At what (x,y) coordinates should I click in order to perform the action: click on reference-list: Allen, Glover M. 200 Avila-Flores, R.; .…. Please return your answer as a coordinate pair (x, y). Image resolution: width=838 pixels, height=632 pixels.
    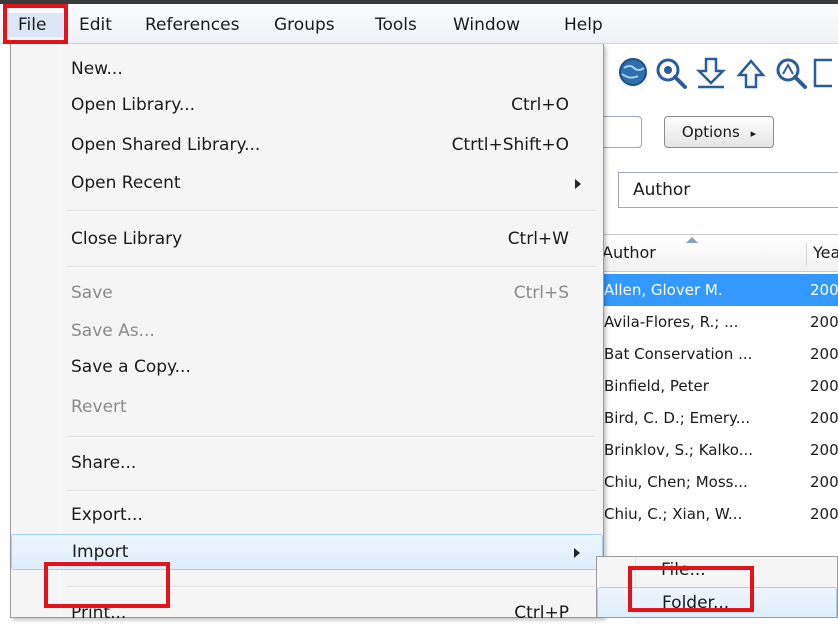
    Looking at the image, I should click on (719, 402).